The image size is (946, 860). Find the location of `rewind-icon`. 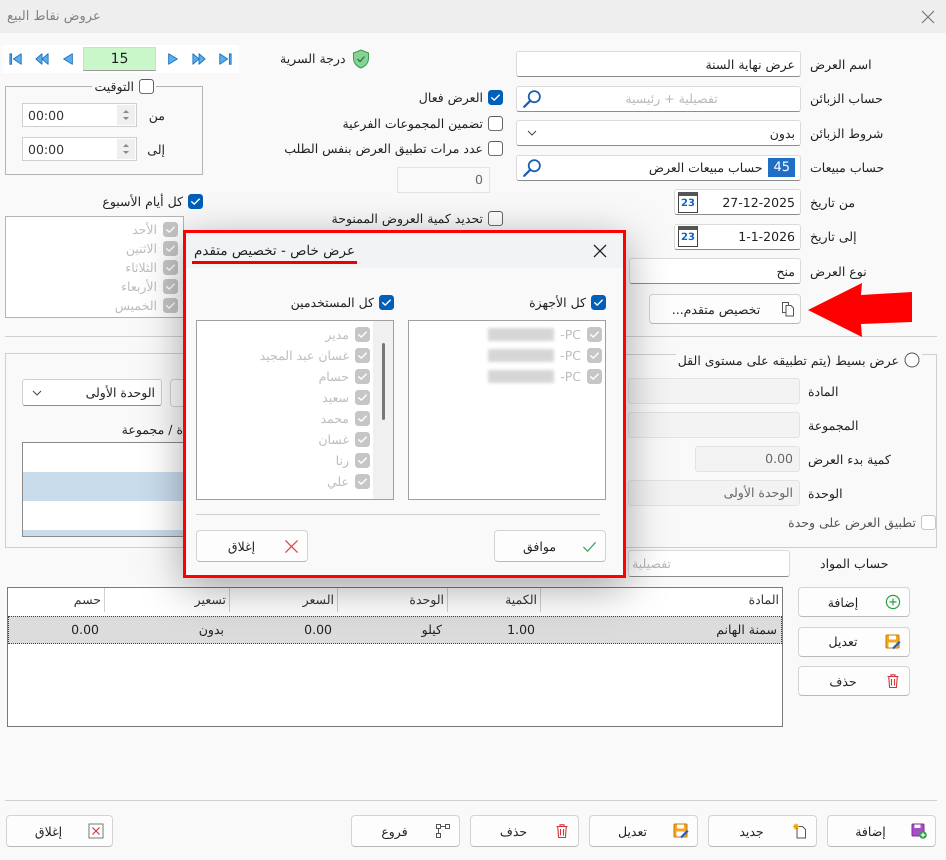

rewind-icon is located at coordinates (42, 59).